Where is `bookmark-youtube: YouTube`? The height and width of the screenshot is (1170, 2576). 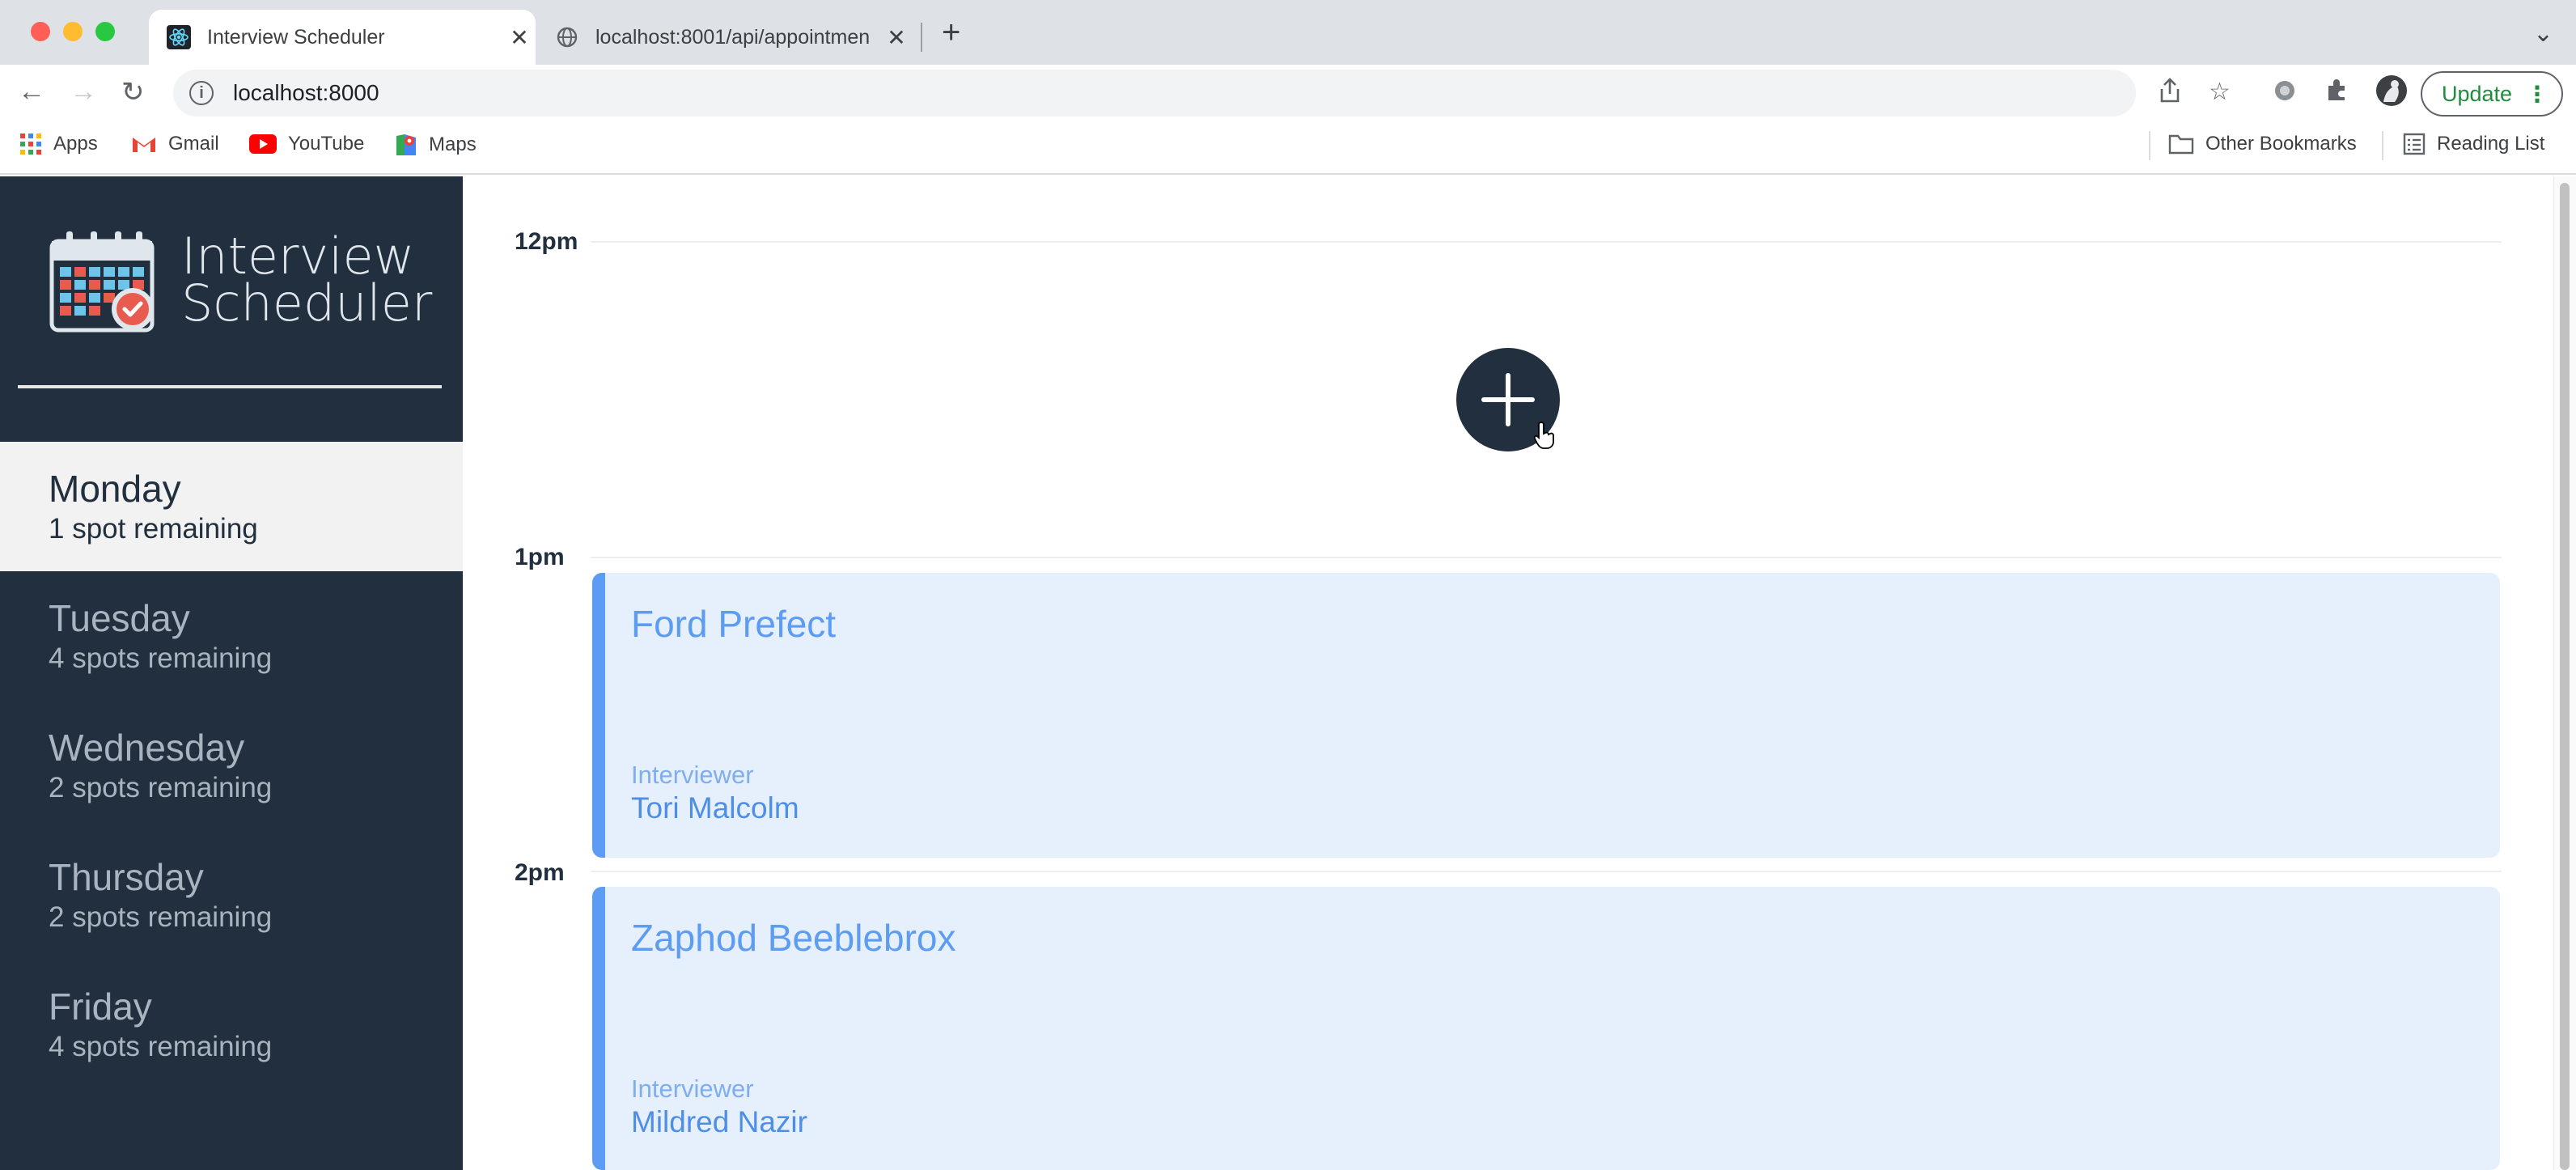 bookmark-youtube: YouTube is located at coordinates (306, 144).